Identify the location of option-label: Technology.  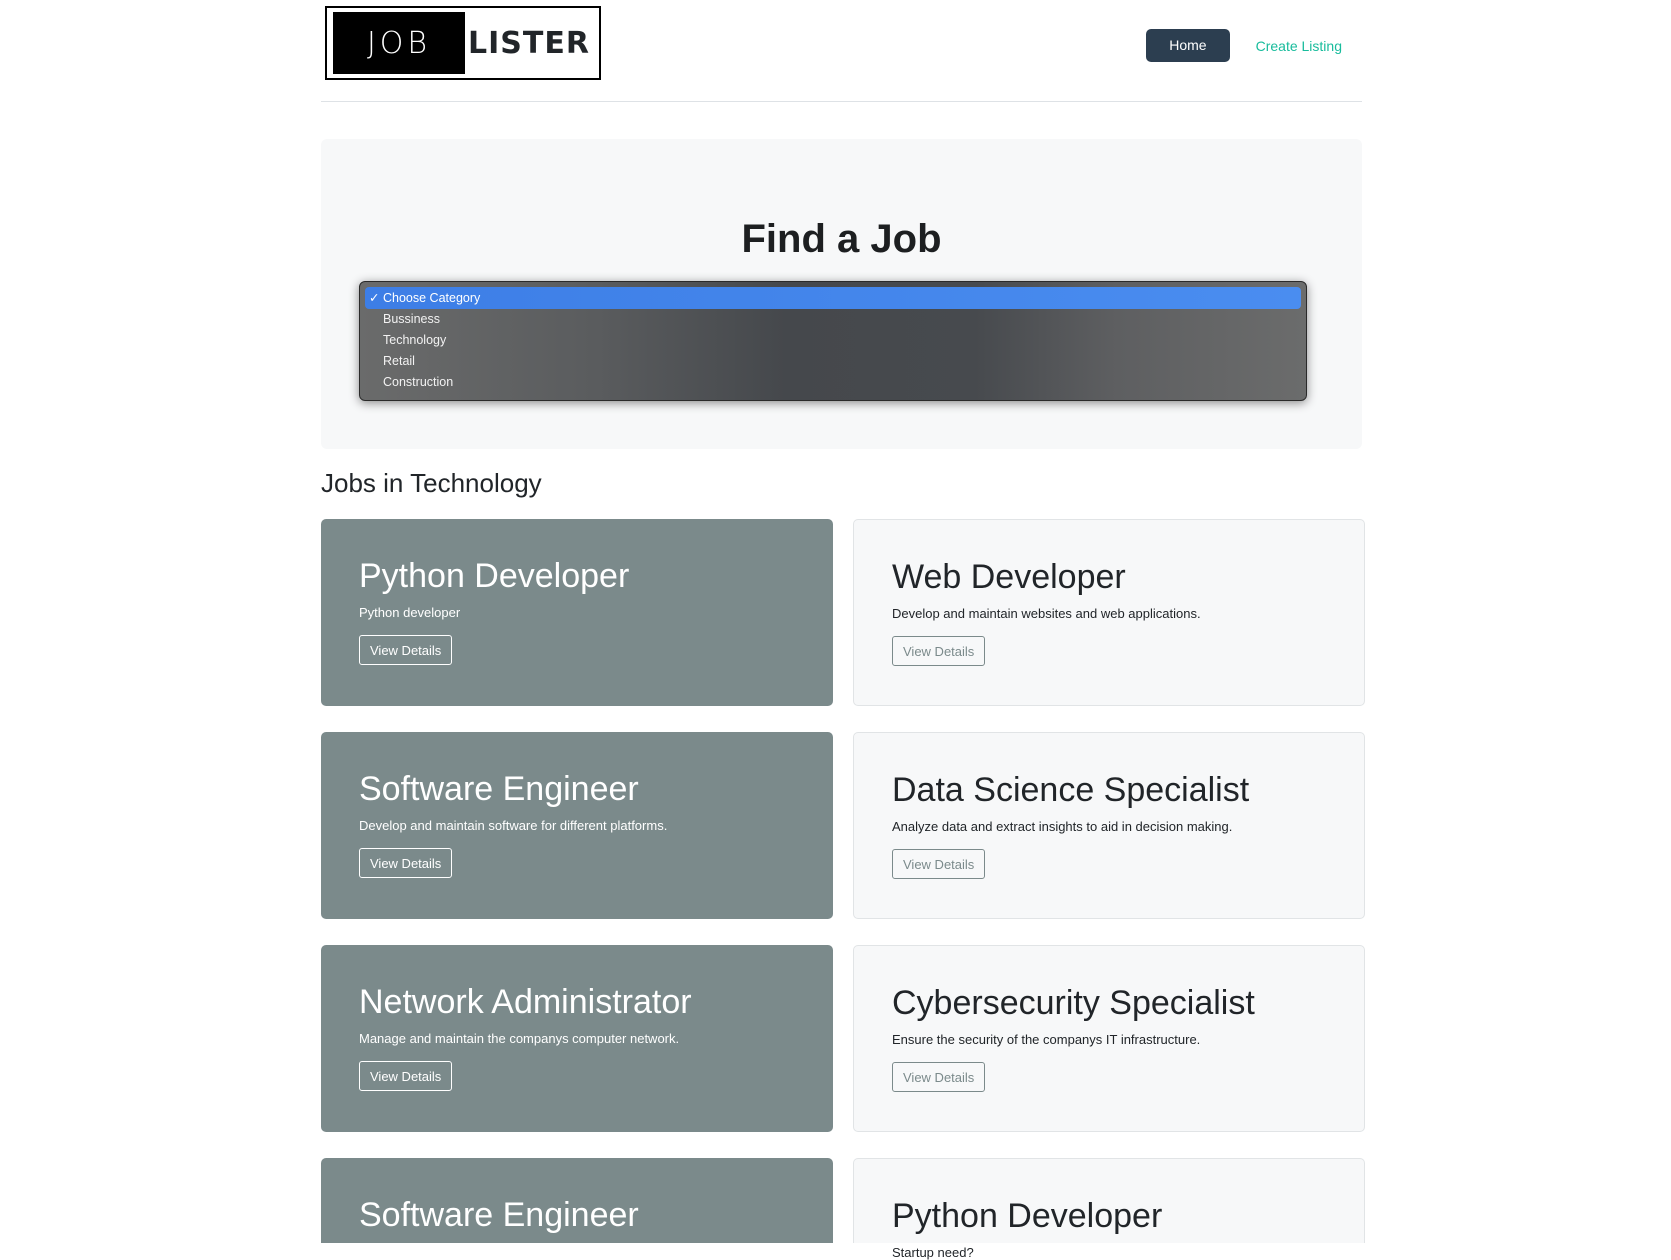
(415, 340).